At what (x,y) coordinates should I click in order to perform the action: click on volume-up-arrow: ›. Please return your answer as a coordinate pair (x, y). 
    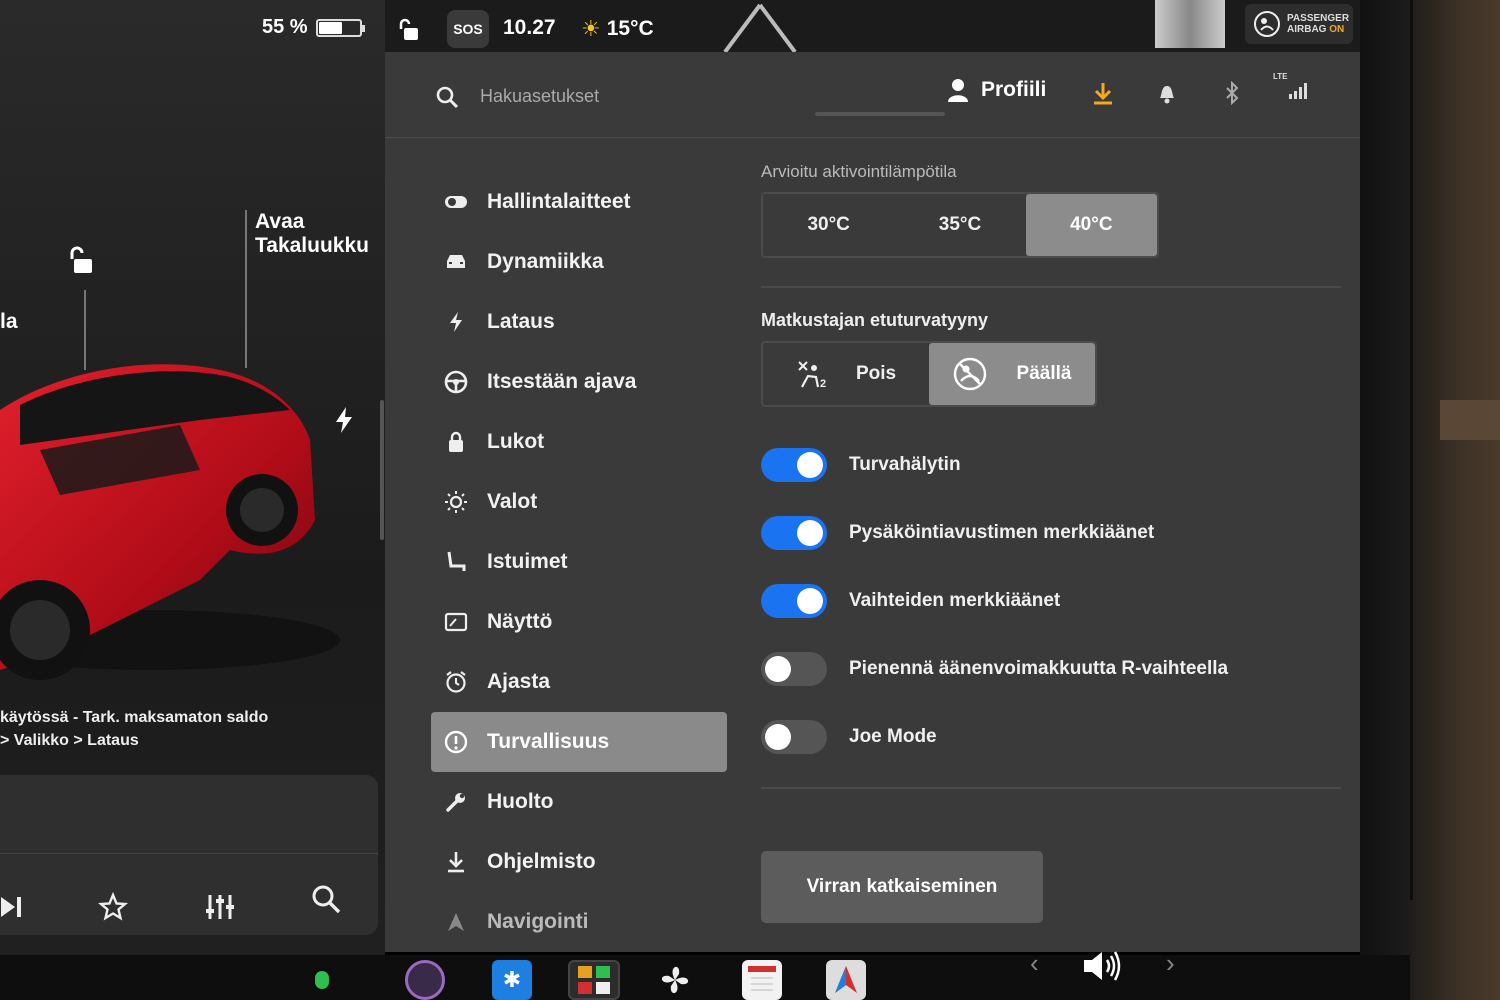
    Looking at the image, I should click on (1170, 963).